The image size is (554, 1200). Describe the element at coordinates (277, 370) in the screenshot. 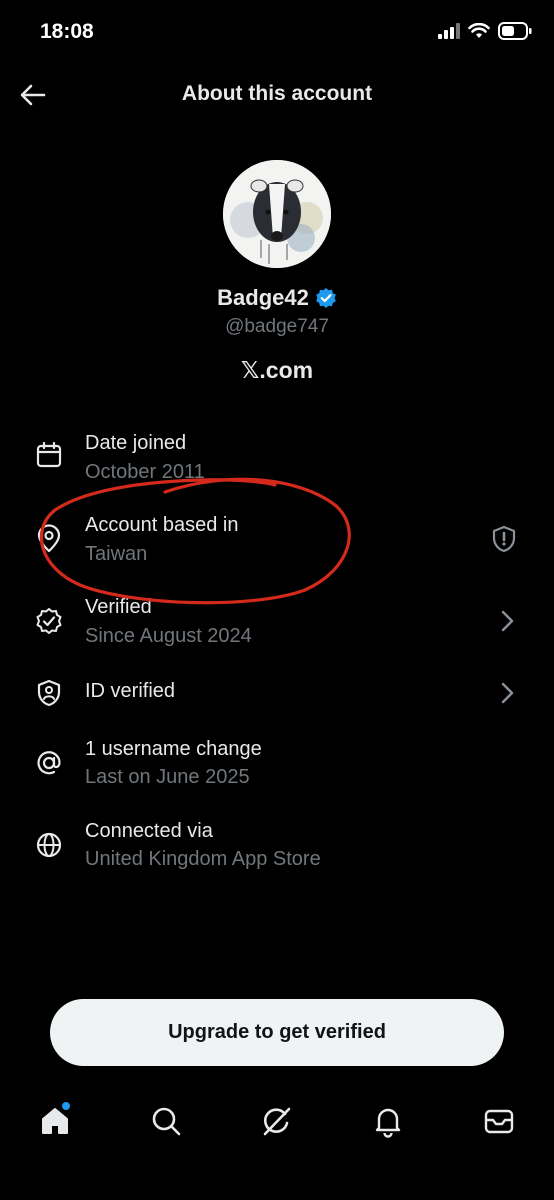

I see `platform-label: 𝕏.com` at that location.